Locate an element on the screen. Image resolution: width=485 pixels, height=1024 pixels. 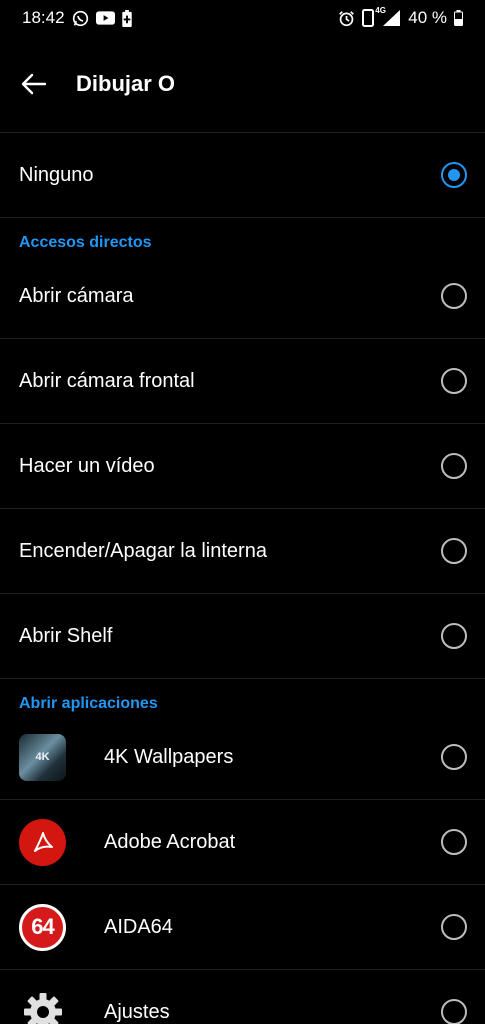
gear-icon is located at coordinates (42, 1006).